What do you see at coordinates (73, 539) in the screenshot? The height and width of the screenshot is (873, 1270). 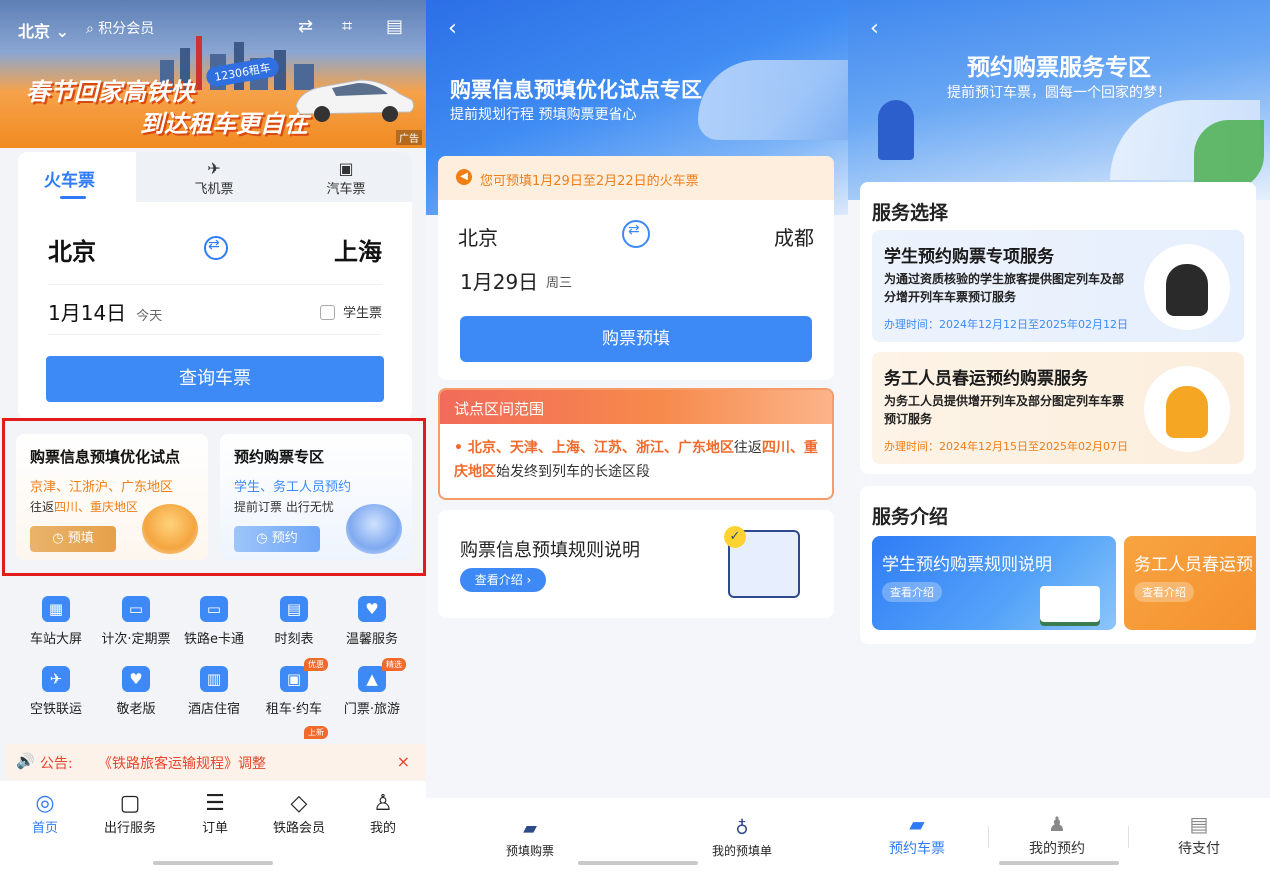 I see `prefill-button: ◷ 预填` at bounding box center [73, 539].